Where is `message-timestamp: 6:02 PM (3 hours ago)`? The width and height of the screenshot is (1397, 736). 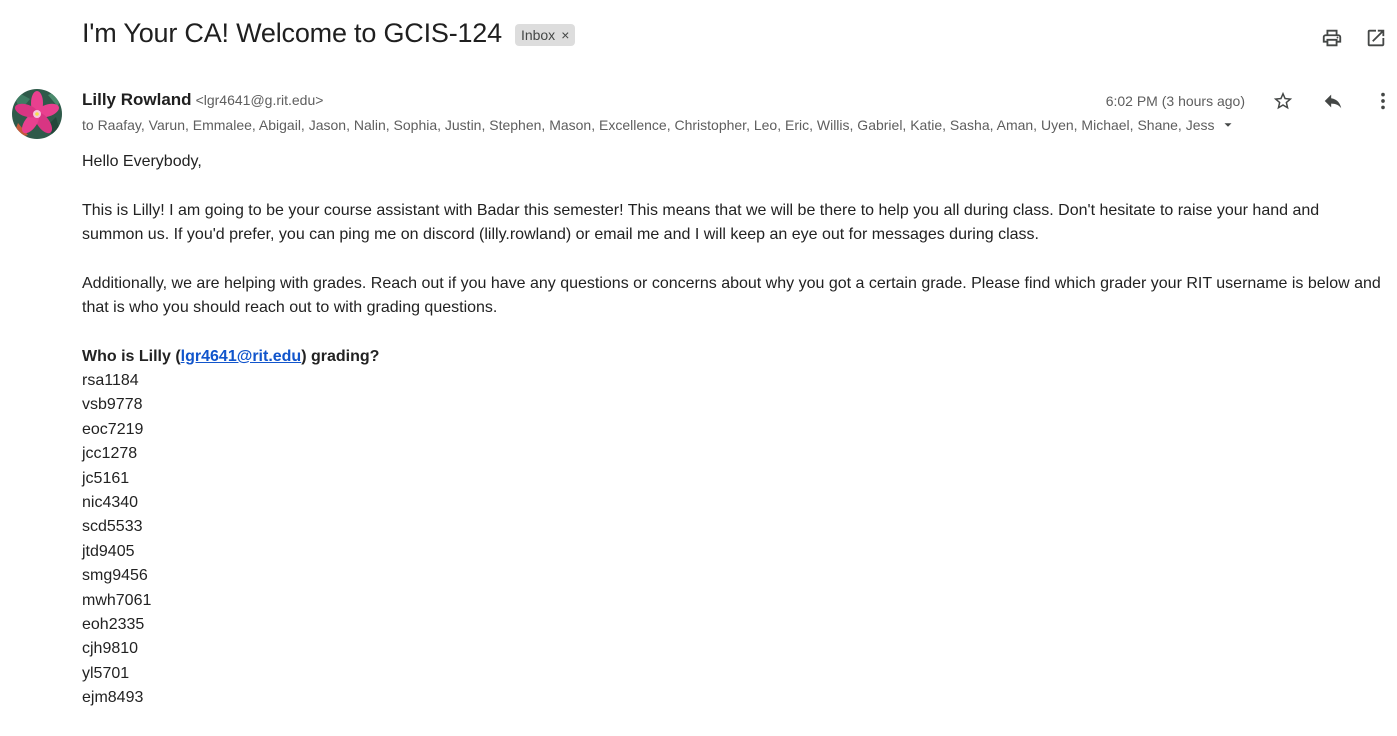
message-timestamp: 6:02 PM (3 hours ago) is located at coordinates (1175, 101).